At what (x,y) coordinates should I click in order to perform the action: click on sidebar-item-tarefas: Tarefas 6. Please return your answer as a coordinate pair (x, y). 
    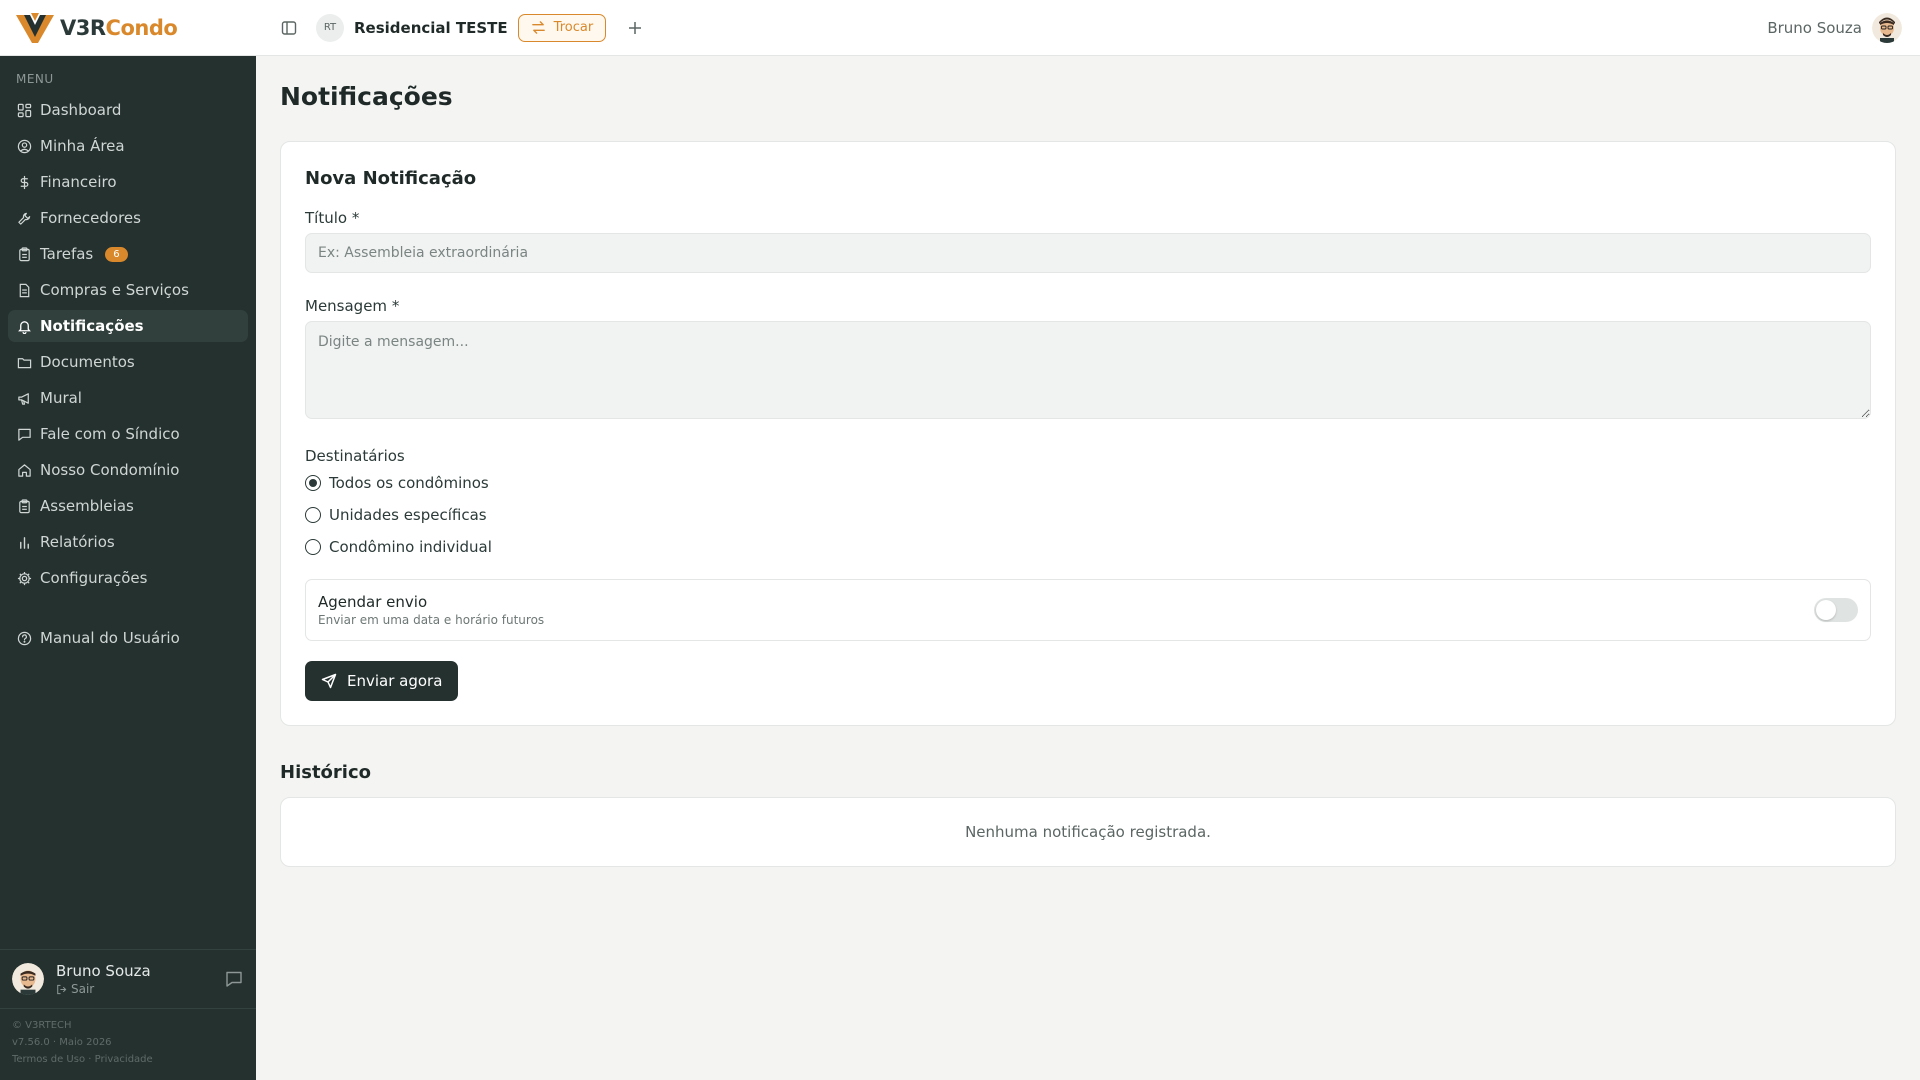
    Looking at the image, I should click on (128, 254).